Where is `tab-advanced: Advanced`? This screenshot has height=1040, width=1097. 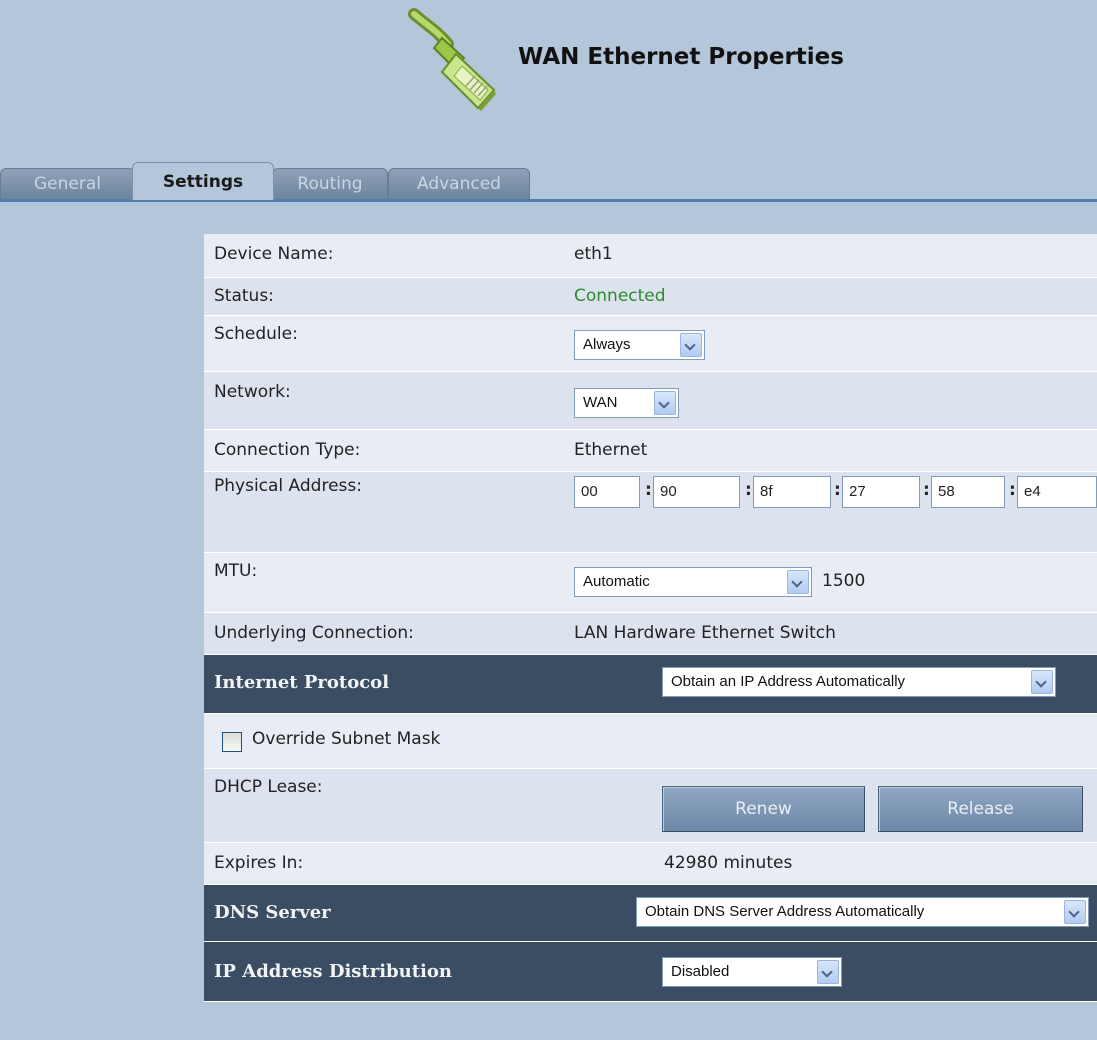
tab-advanced: Advanced is located at coordinates (459, 184).